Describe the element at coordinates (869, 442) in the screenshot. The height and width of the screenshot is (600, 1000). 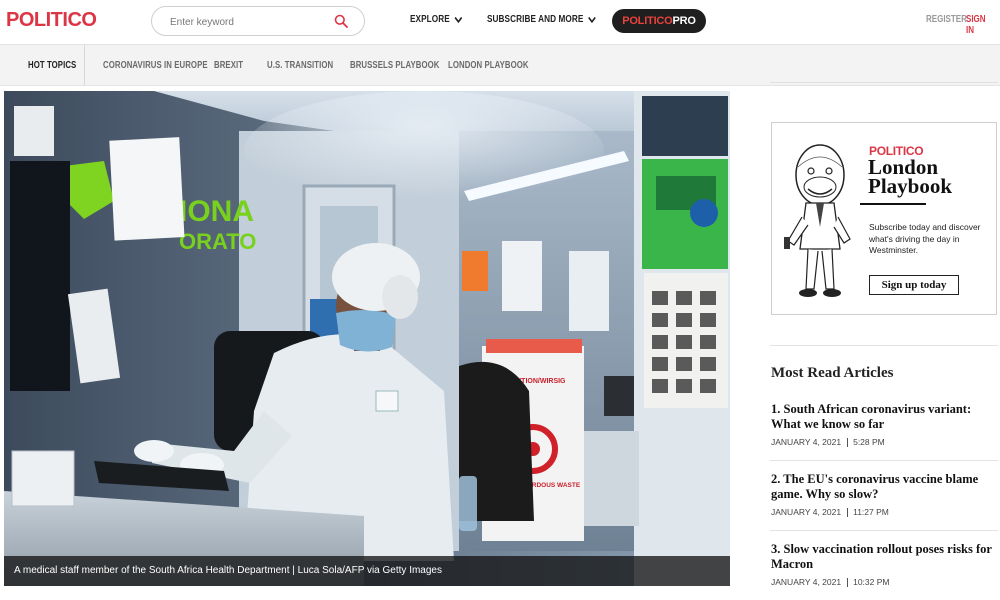
I see `article-time: 5:28 PM` at that location.